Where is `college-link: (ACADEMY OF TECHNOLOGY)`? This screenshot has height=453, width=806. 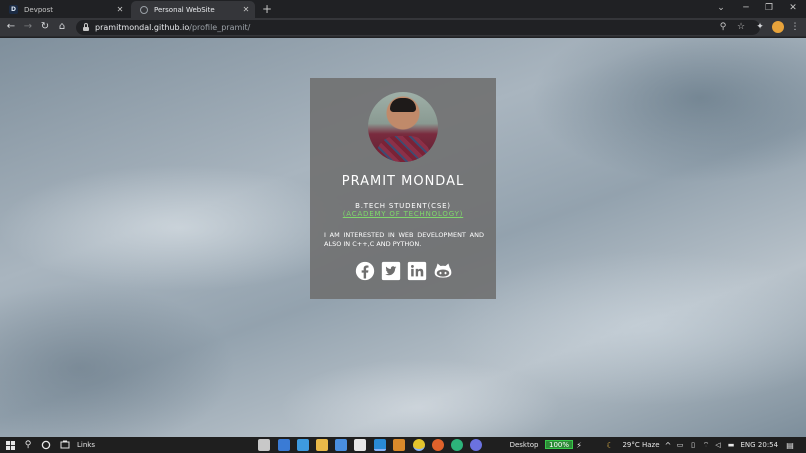 college-link: (ACADEMY OF TECHNOLOGY) is located at coordinates (403, 214).